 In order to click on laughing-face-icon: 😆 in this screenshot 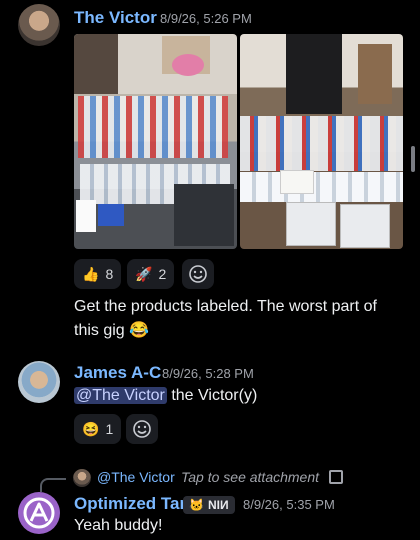, I will do `click(91, 428)`.